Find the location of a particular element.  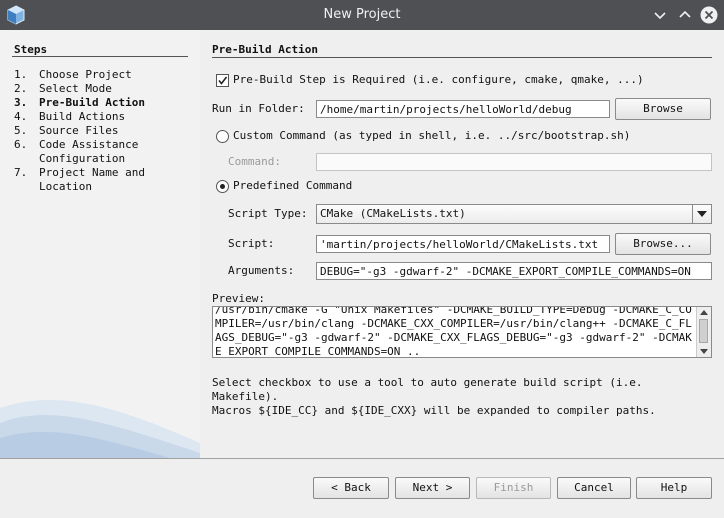

prebuild-required-checkbox is located at coordinates (222, 80).